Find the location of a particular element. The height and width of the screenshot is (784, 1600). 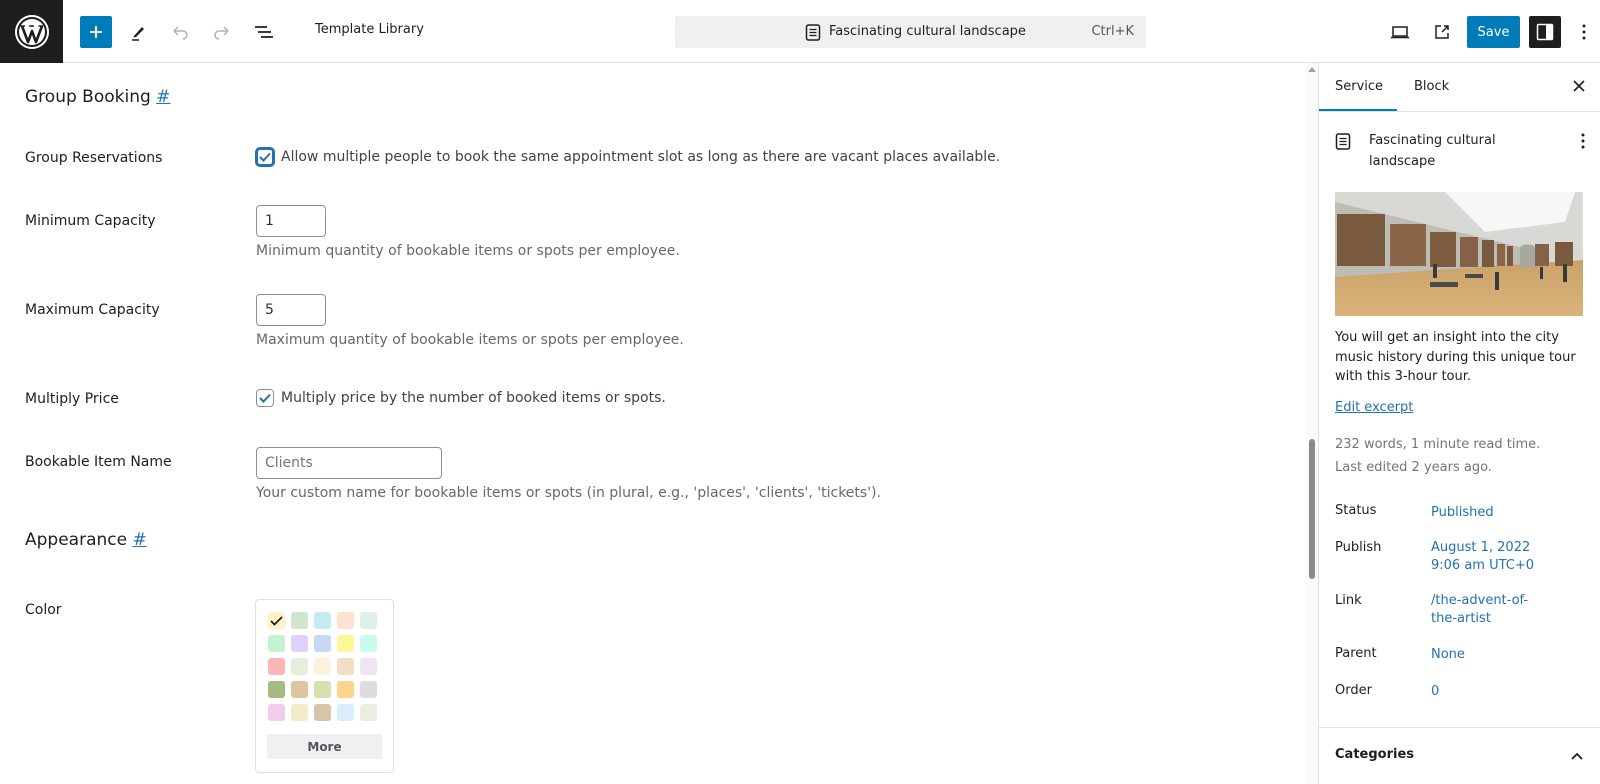

categories-collapse-button is located at coordinates (1577, 755).